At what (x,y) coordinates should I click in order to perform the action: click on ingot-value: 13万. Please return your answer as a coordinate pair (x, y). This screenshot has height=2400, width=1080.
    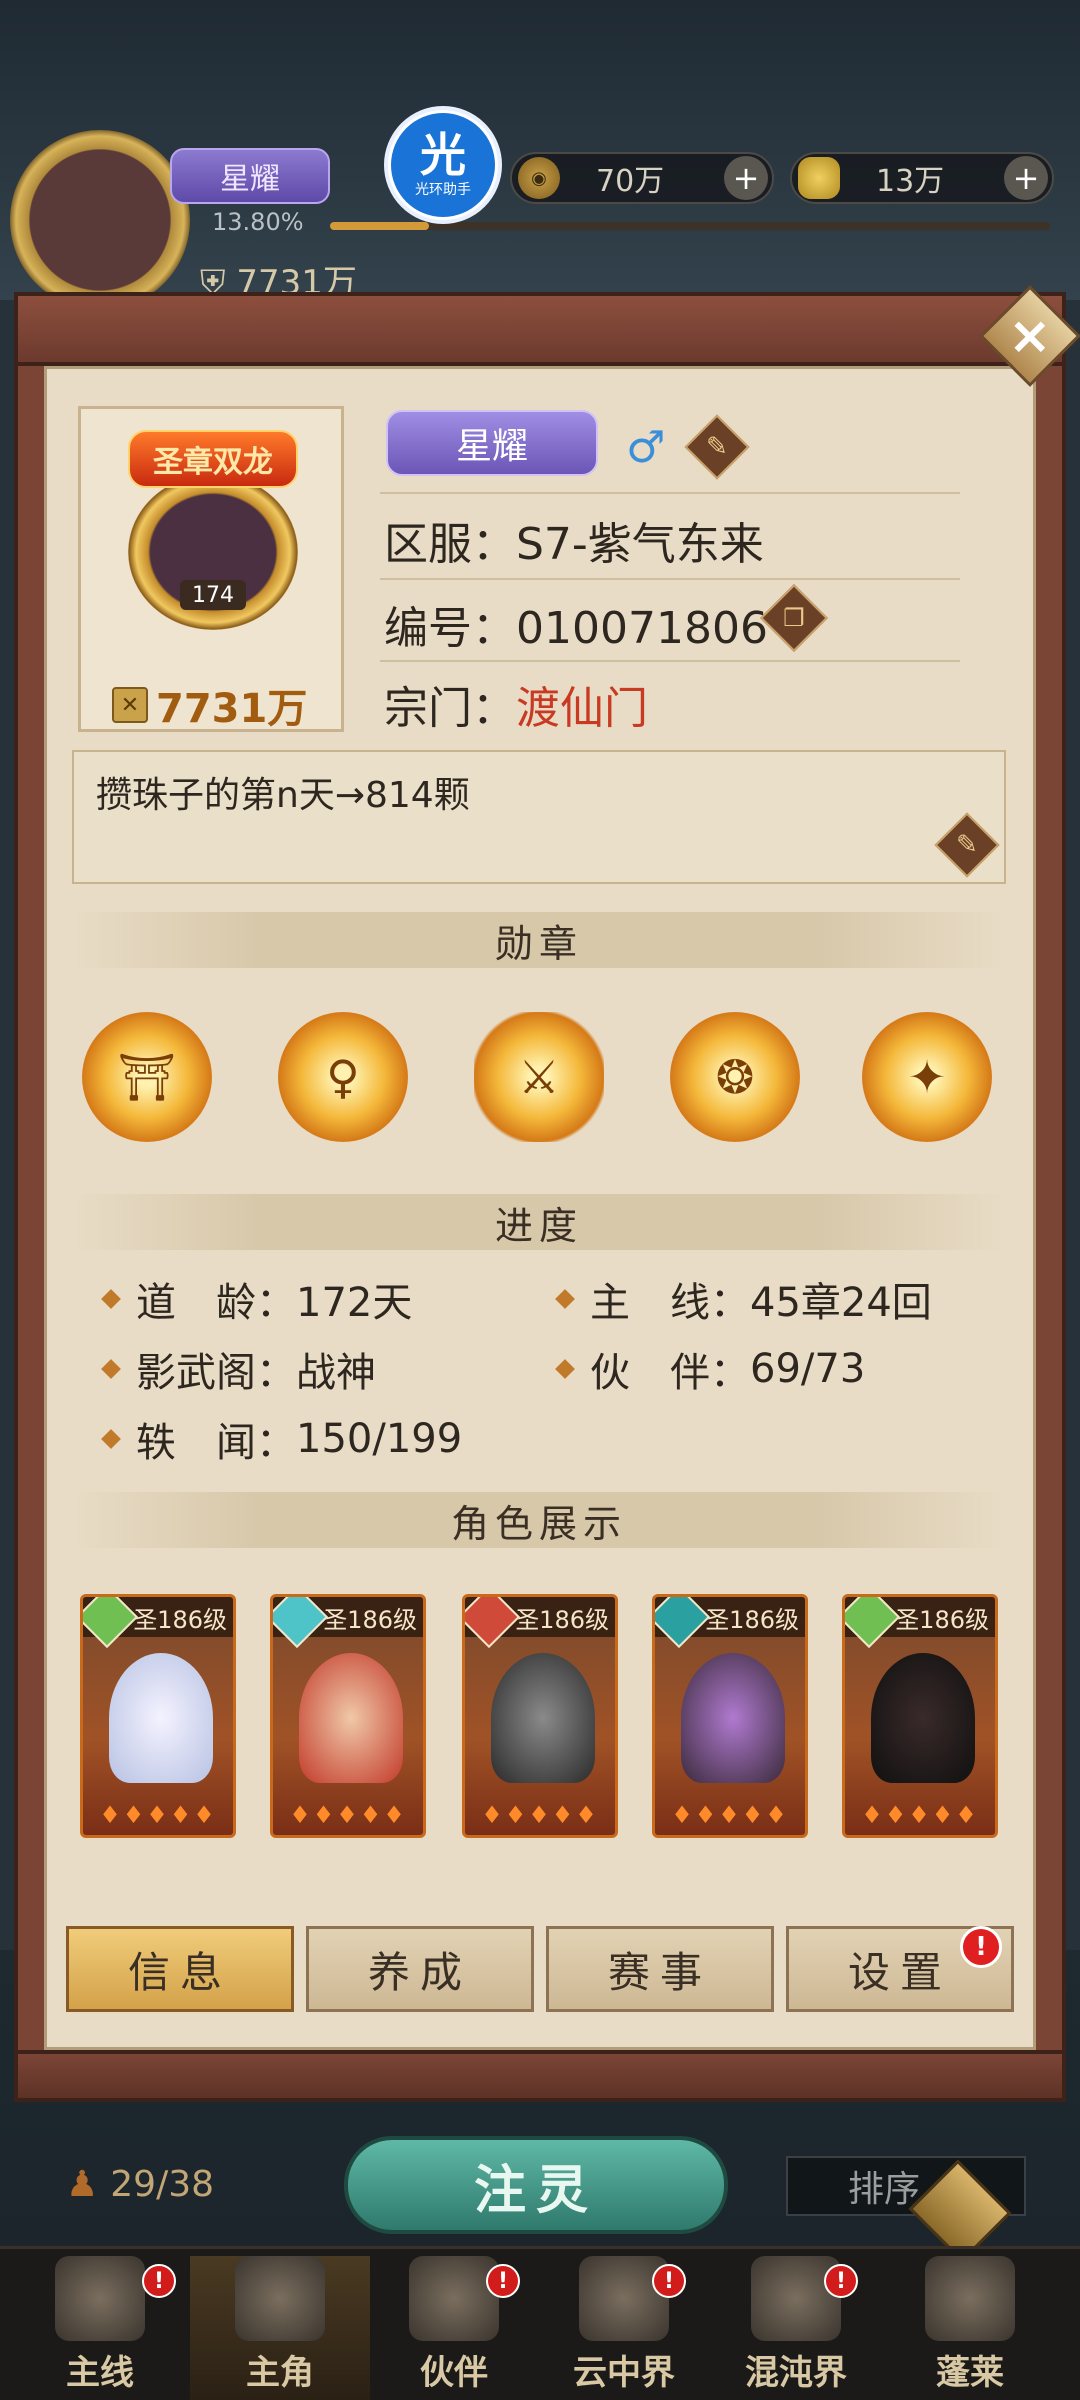
    Looking at the image, I should click on (910, 181).